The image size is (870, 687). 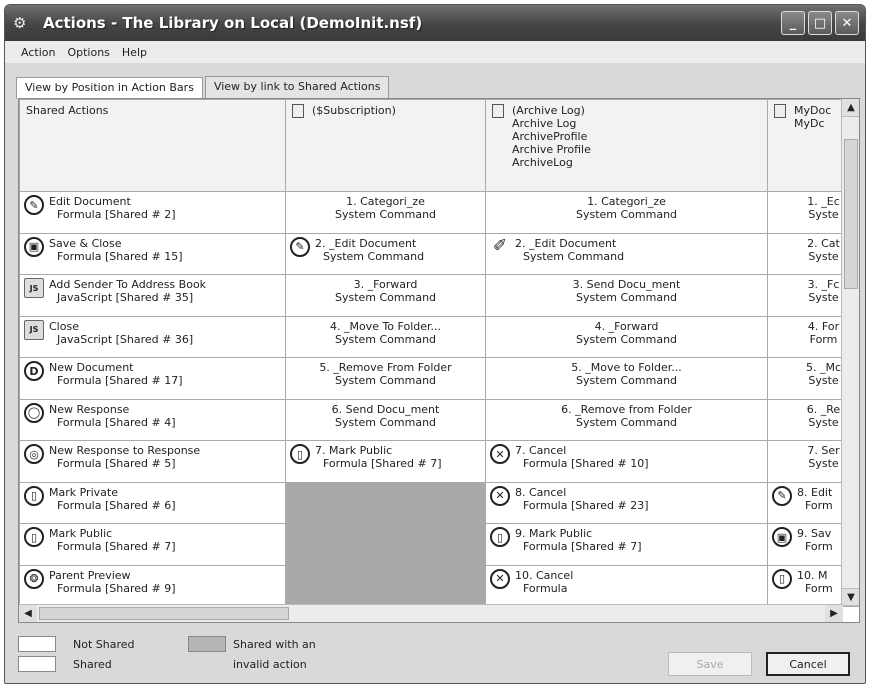 I want to click on menu-action: Action, so click(x=38, y=52).